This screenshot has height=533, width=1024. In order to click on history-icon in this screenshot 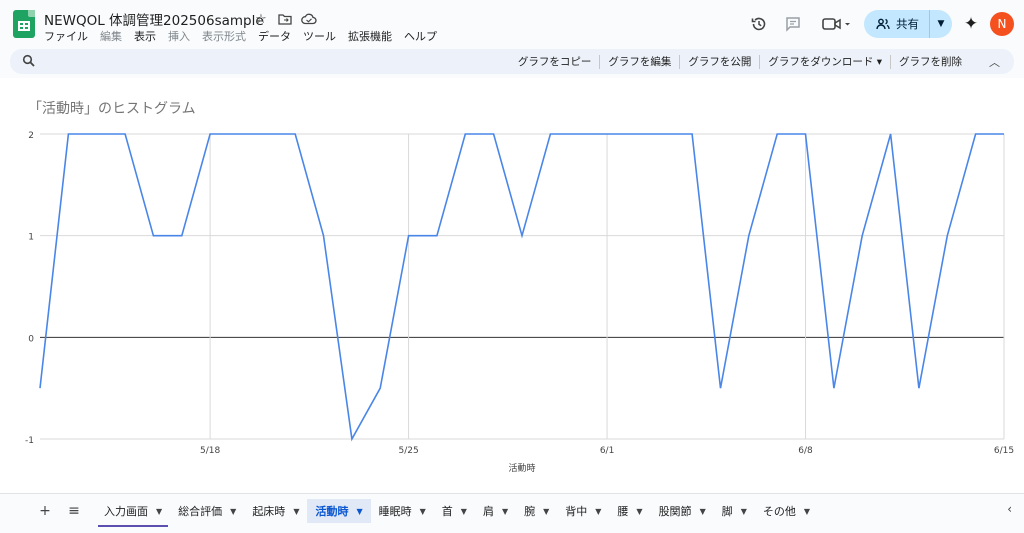, I will do `click(759, 24)`.